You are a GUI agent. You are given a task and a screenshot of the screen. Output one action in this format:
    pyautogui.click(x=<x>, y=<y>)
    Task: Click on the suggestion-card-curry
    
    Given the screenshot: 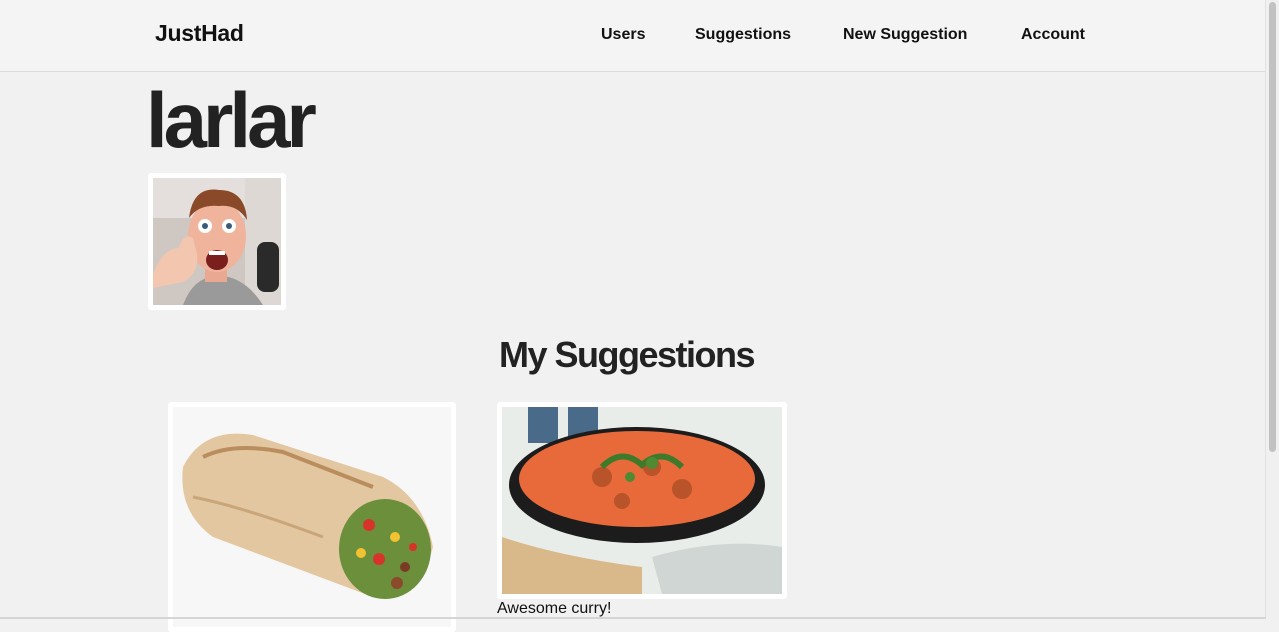 What is the action you would take?
    pyautogui.click(x=642, y=500)
    